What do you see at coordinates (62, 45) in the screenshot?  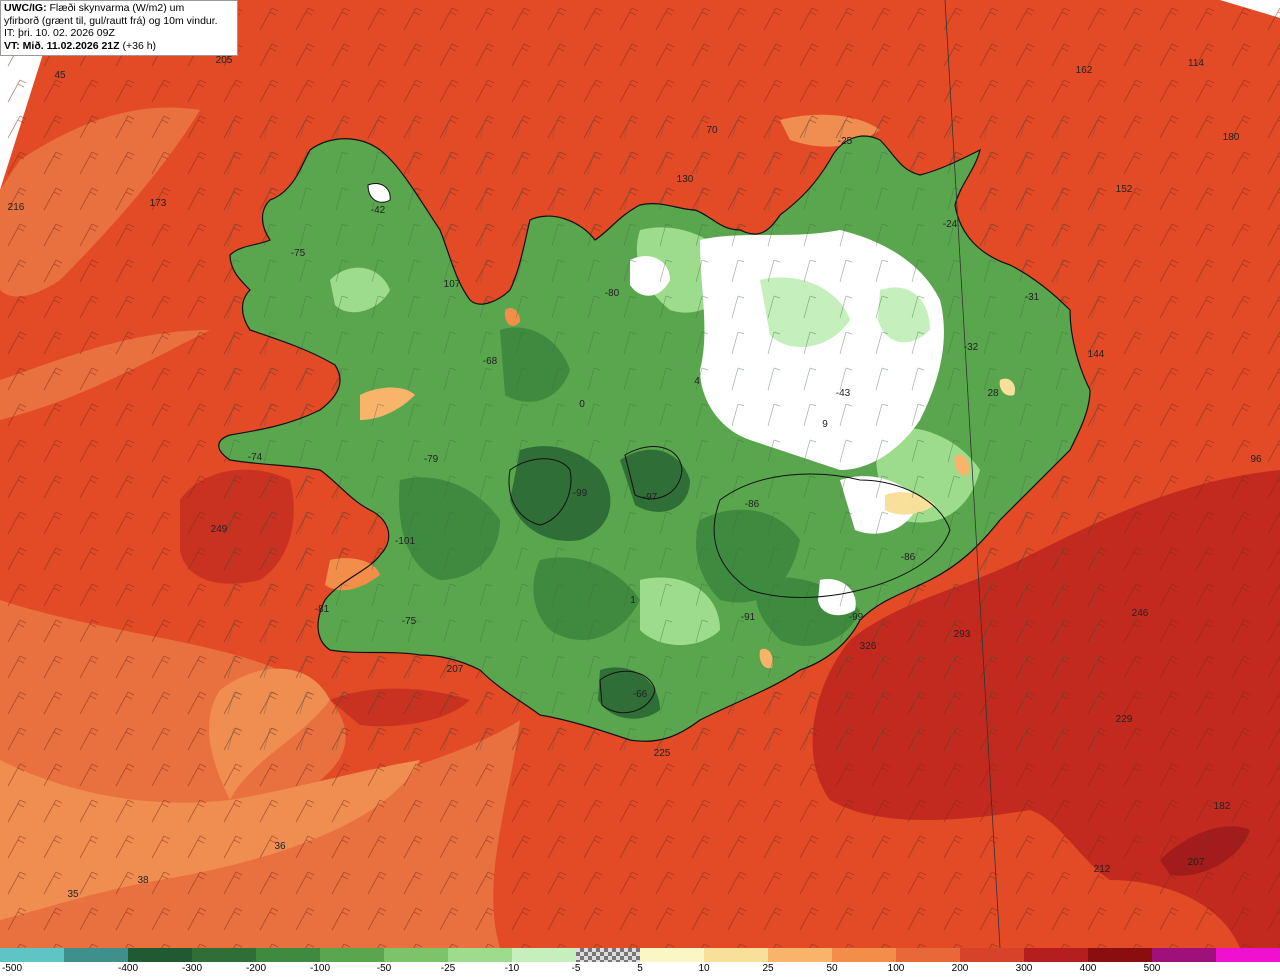 I see `valid-time: VT: Mið. 11.02.2026 21Z` at bounding box center [62, 45].